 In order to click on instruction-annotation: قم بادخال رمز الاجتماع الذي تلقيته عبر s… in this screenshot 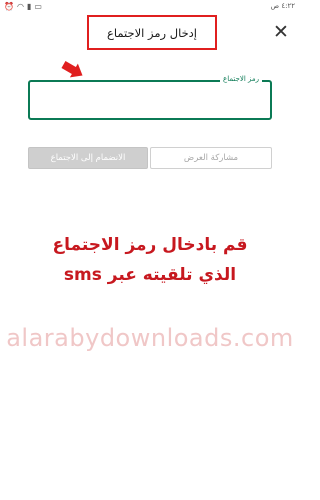, I will do `click(150, 260)`.